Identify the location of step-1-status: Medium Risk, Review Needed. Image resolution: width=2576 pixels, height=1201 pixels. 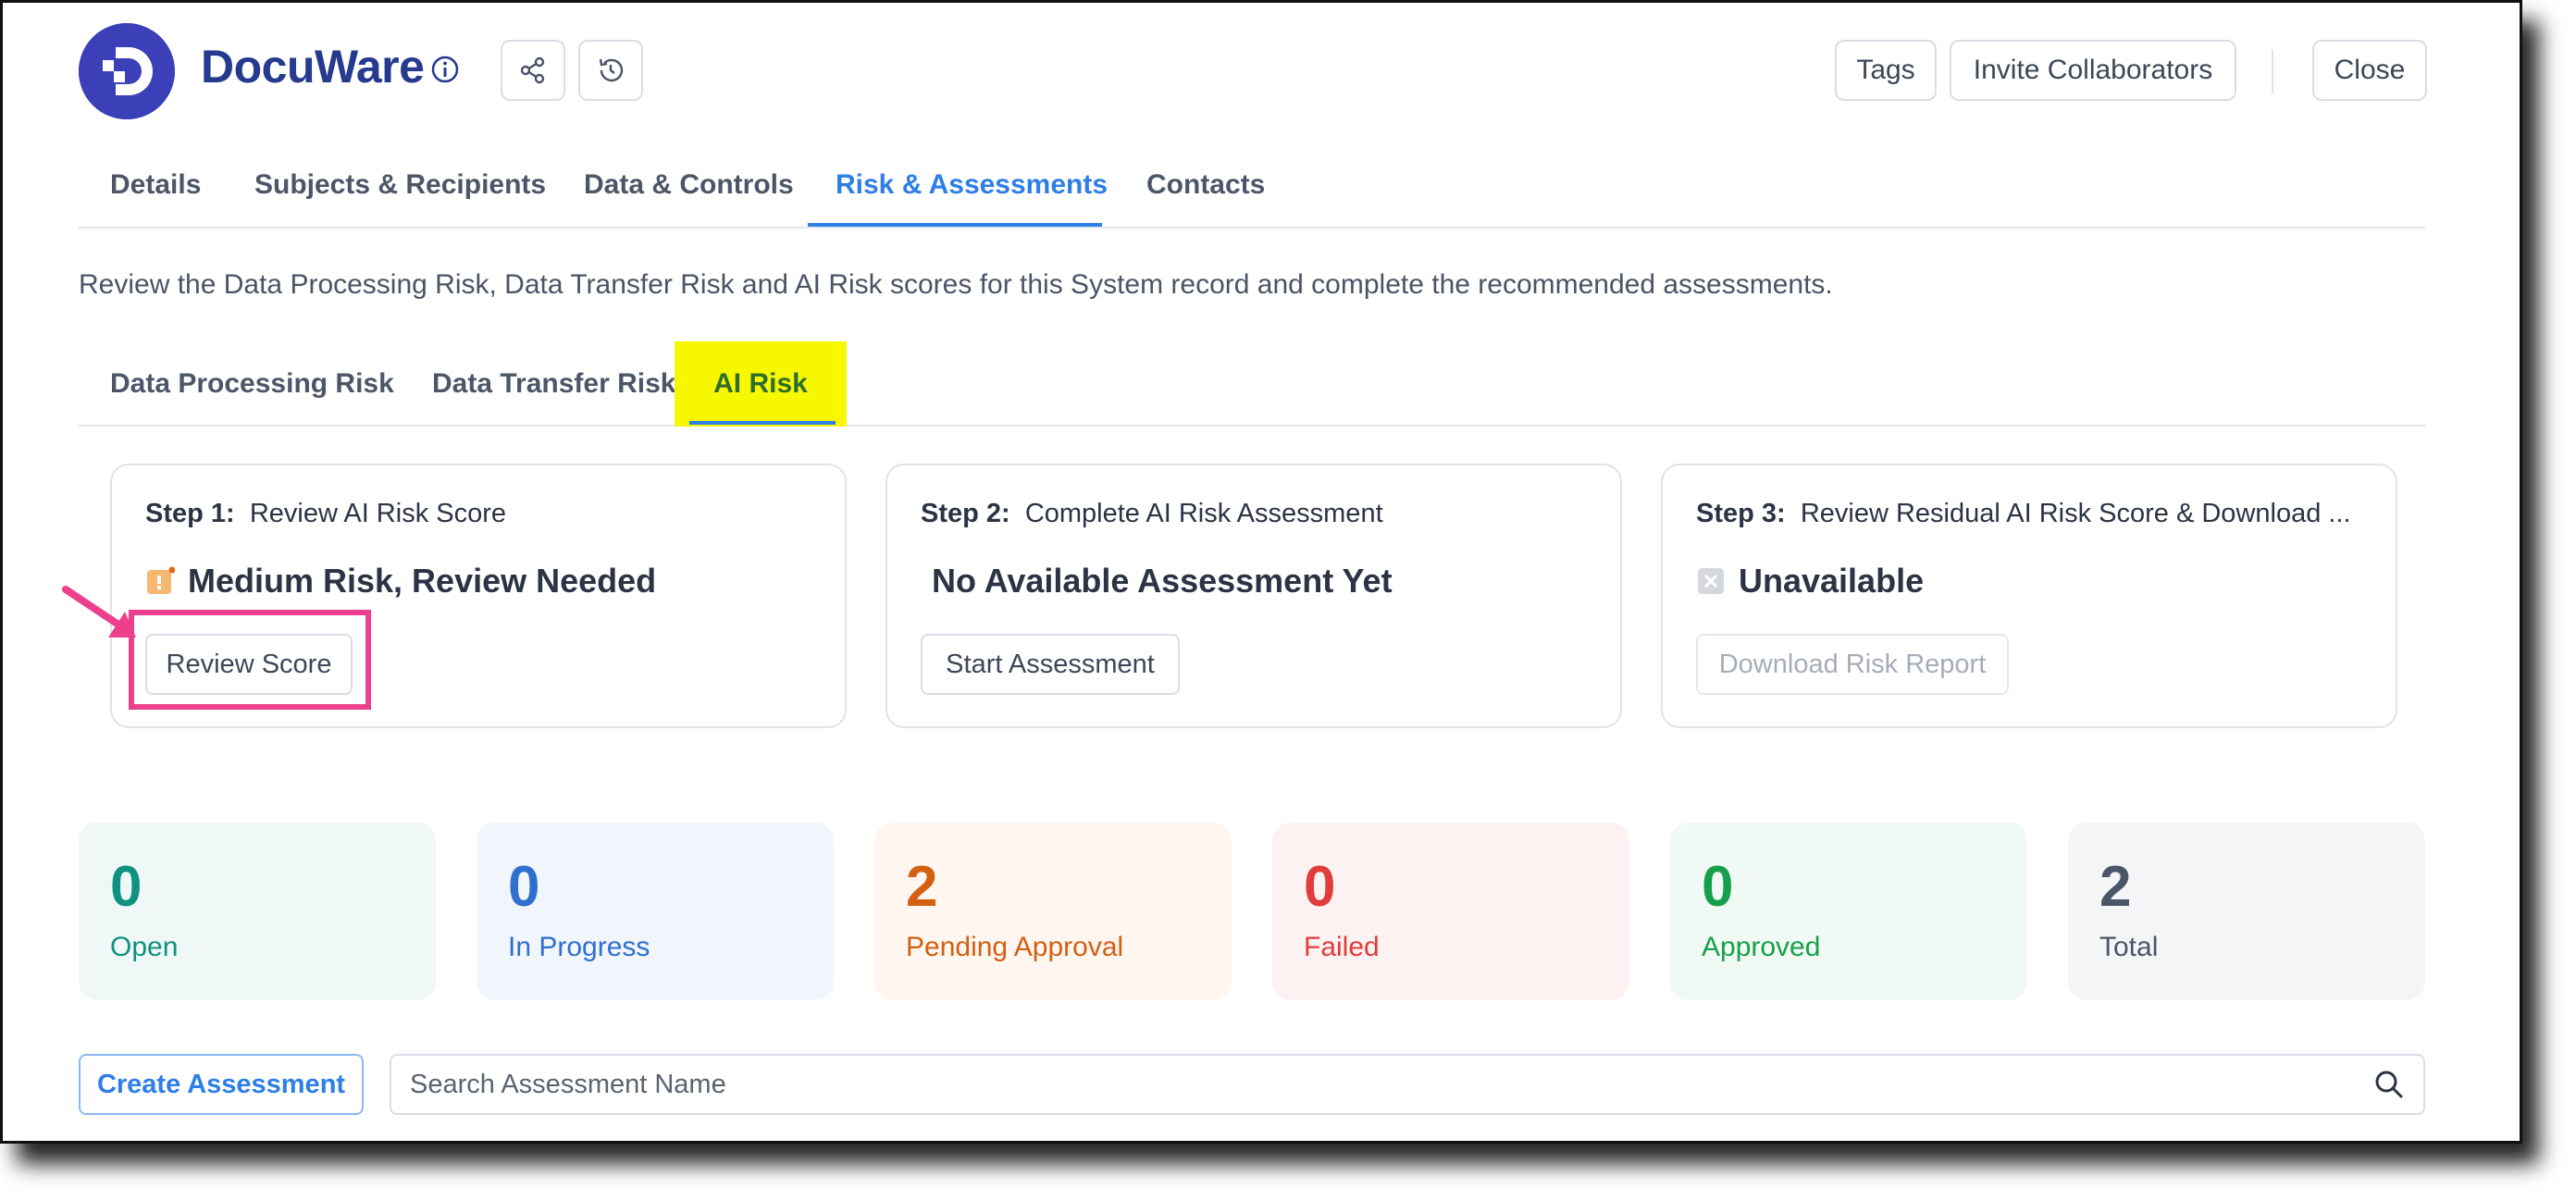
(401, 581).